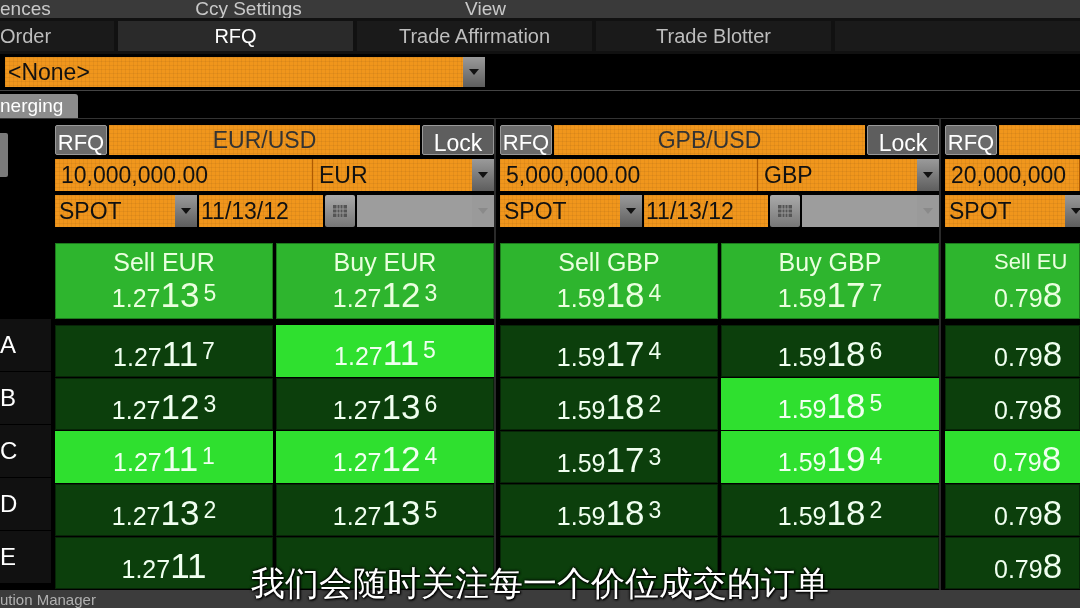 This screenshot has height=608, width=1080. I want to click on tab: Trade Affirmation, so click(474, 36).